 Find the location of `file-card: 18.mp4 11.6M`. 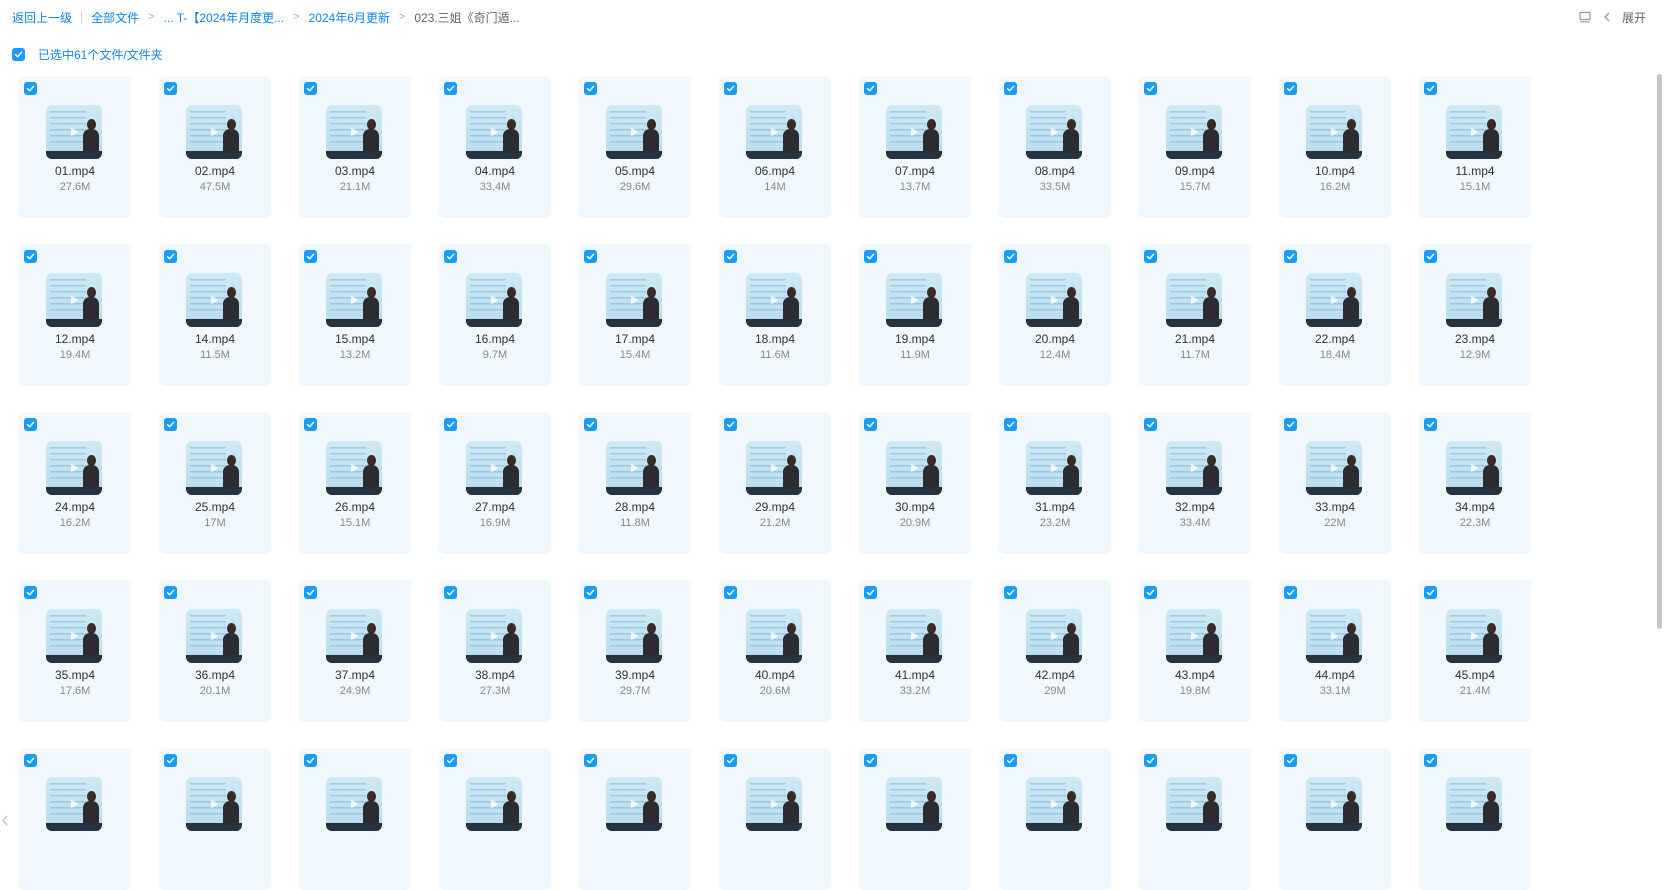

file-card: 18.mp4 11.6M is located at coordinates (775, 315).